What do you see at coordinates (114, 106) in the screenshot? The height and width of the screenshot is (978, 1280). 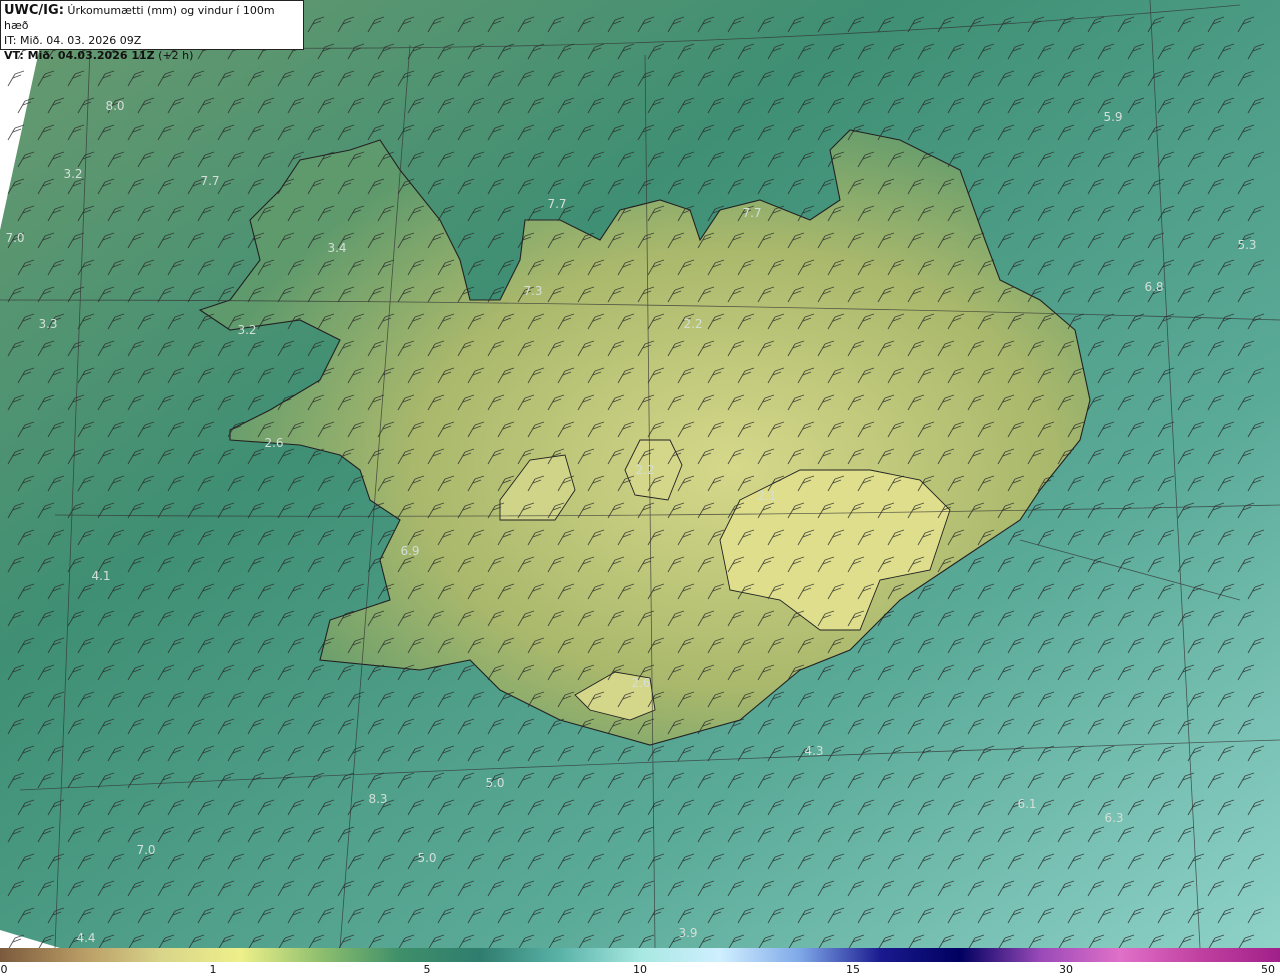 I see `map-value-label: 8.0` at bounding box center [114, 106].